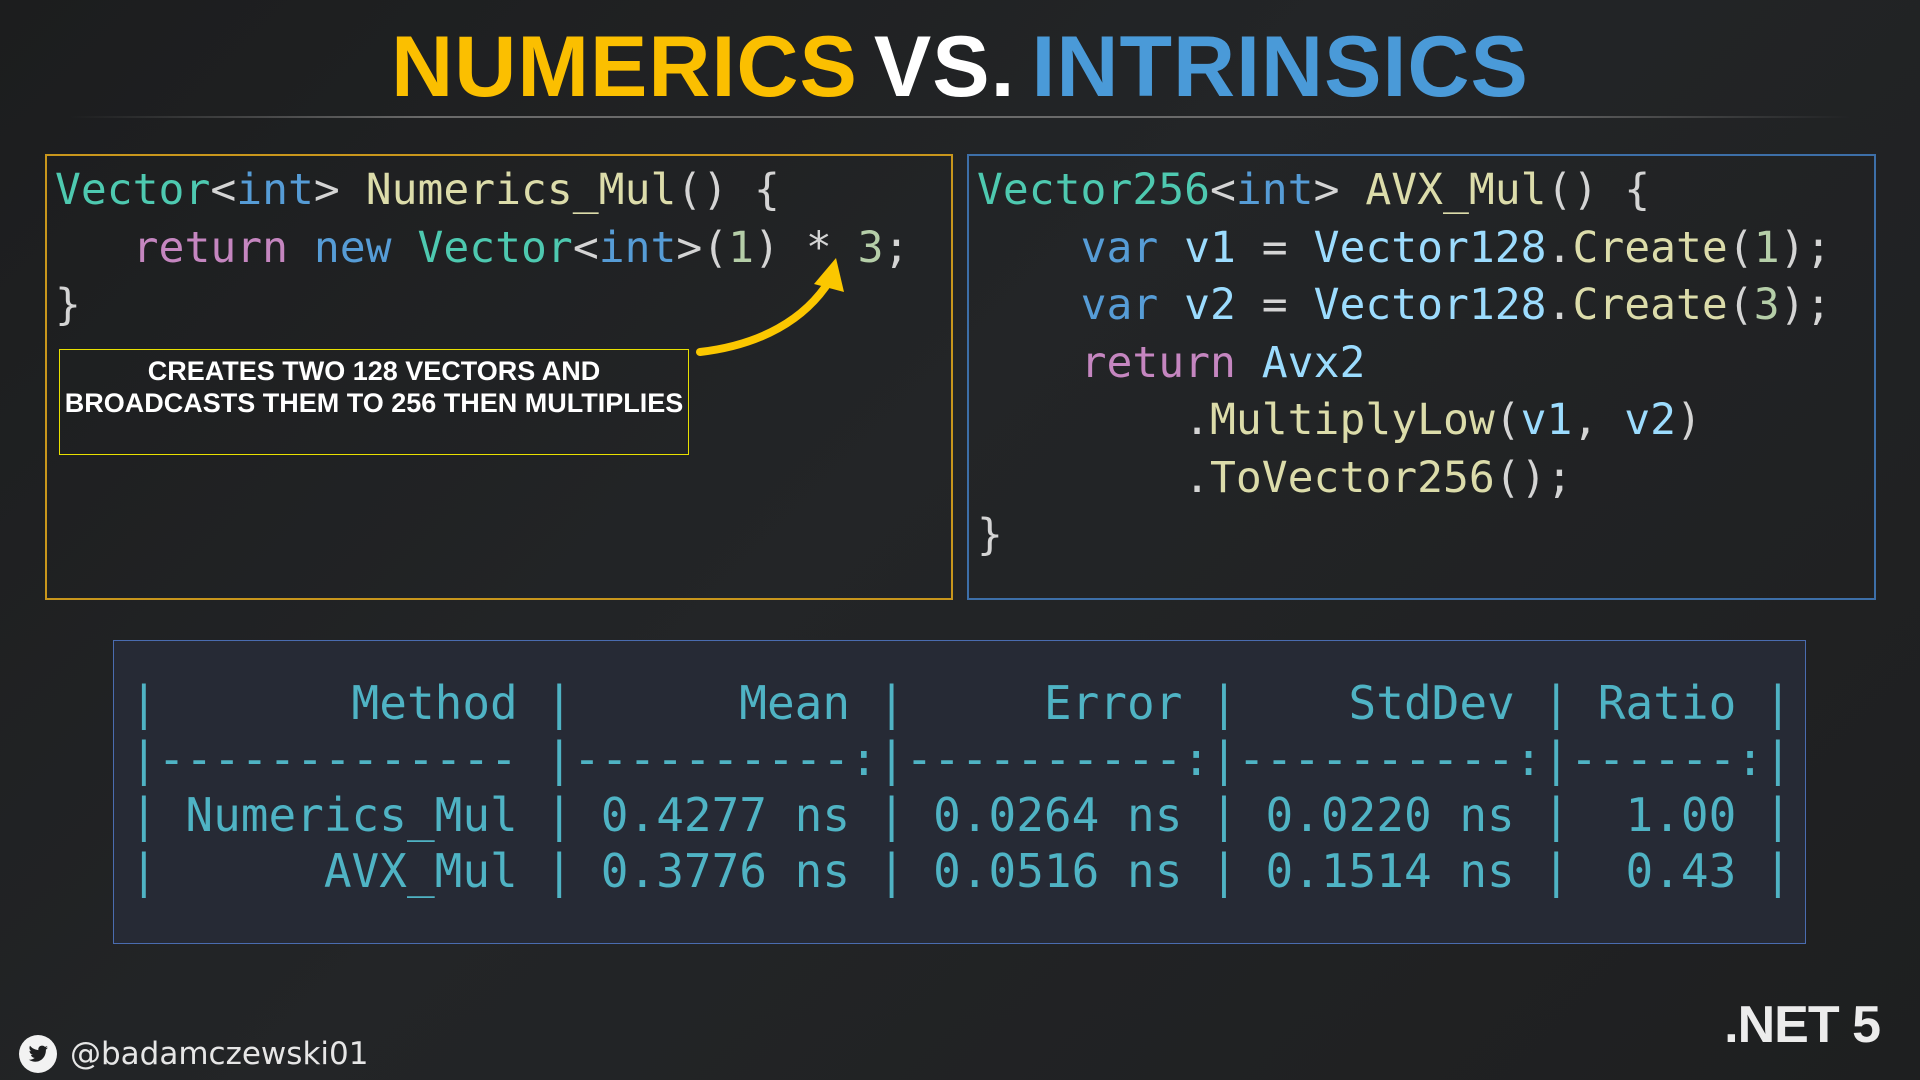 This screenshot has height=1080, width=1920. Describe the element at coordinates (1598, 420) in the screenshot. I see `code-token: ,` at that location.